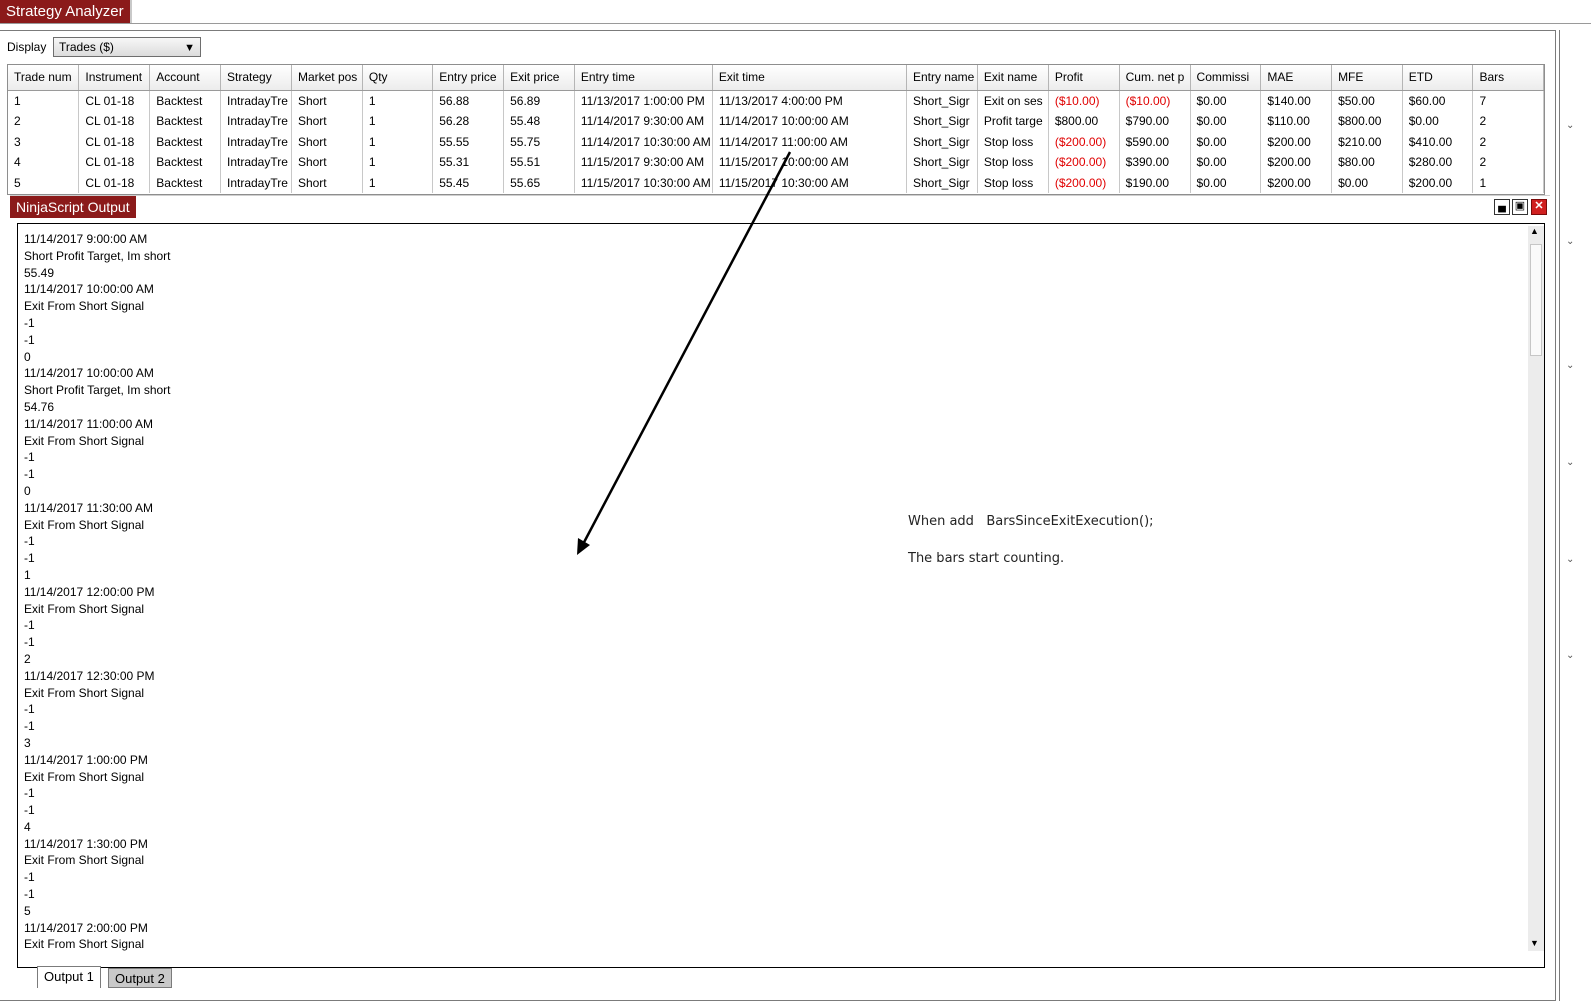  What do you see at coordinates (27, 658) in the screenshot?
I see `output-line: 2` at bounding box center [27, 658].